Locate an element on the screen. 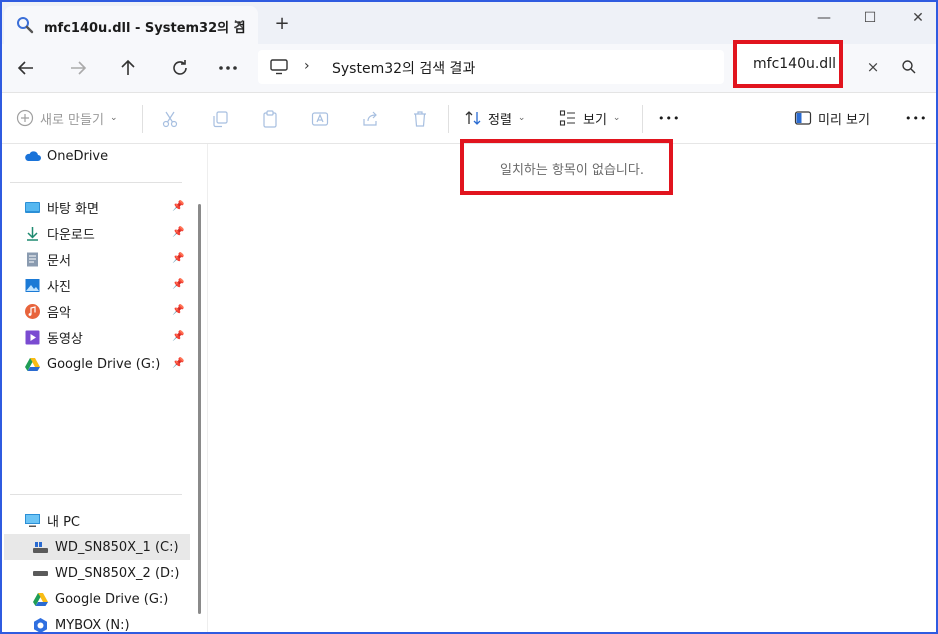  mybox-icon is located at coordinates (40, 624).